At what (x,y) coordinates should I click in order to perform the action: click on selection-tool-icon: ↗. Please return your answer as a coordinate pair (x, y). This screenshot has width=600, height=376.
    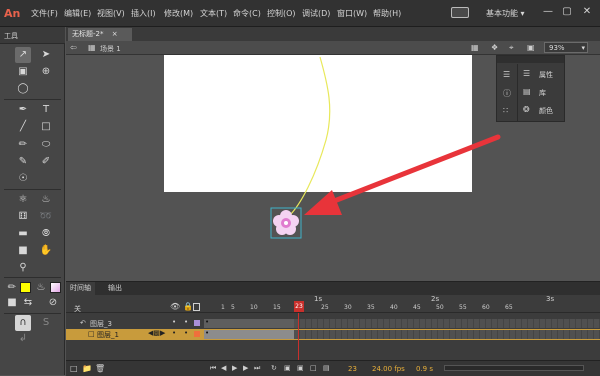
    Looking at the image, I should click on (23, 55).